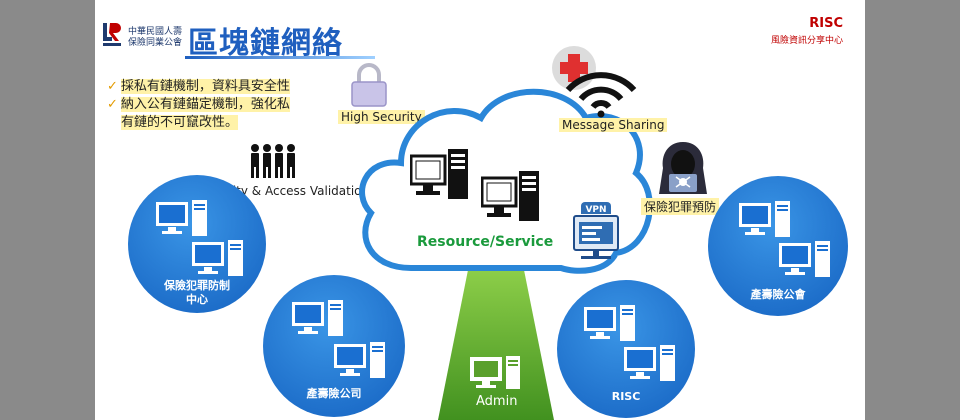 The height and width of the screenshot is (420, 960). I want to click on node-label: 保險犯罪防制 中心, so click(197, 292).